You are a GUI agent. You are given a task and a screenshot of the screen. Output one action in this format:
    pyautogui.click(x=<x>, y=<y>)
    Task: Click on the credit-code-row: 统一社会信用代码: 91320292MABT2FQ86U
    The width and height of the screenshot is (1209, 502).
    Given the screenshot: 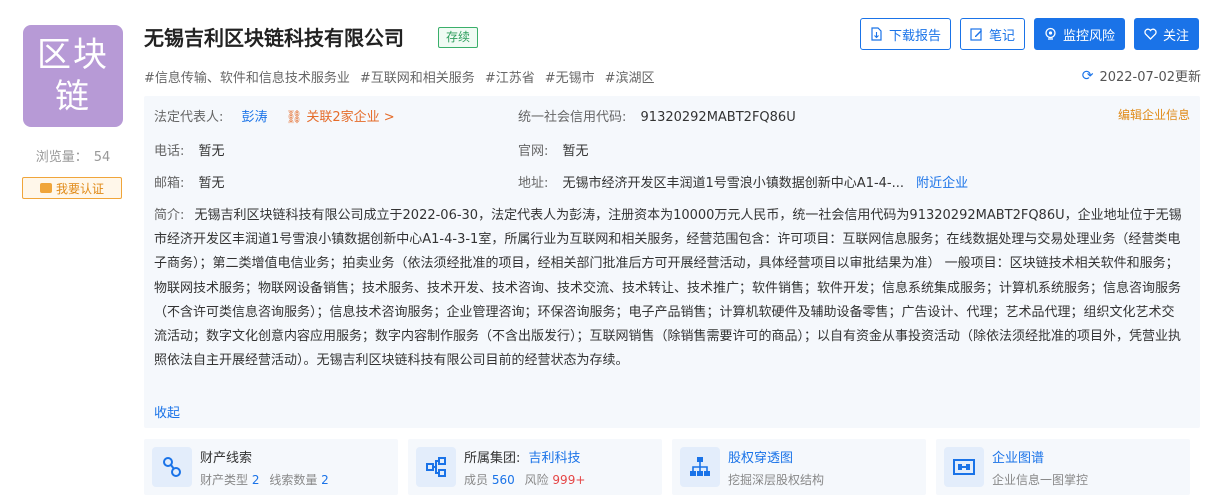 What is the action you would take?
    pyautogui.click(x=657, y=118)
    